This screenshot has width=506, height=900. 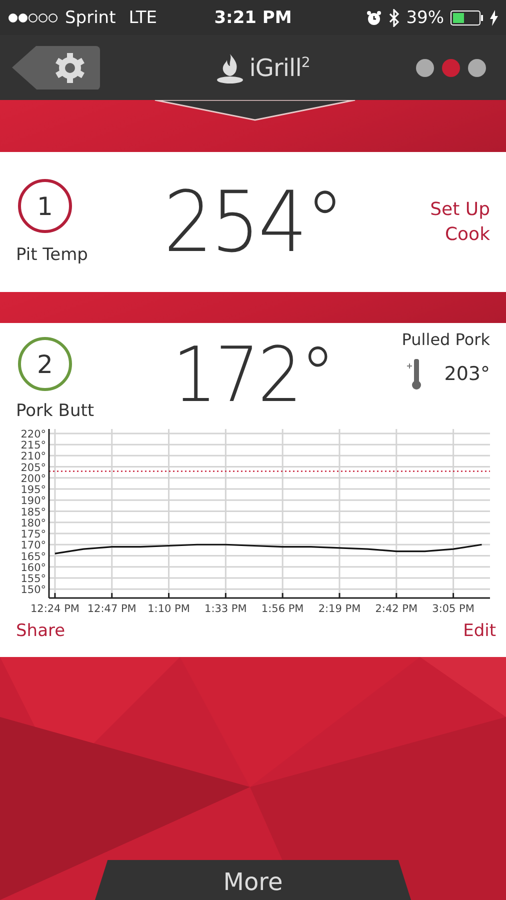 What do you see at coordinates (33, 534) in the screenshot?
I see `y-axis-label: 175°` at bounding box center [33, 534].